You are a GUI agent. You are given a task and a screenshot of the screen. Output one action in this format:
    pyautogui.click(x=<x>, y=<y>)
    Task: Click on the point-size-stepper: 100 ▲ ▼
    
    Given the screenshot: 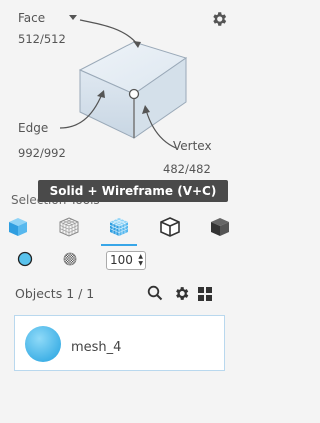 What is the action you would take?
    pyautogui.click(x=126, y=260)
    